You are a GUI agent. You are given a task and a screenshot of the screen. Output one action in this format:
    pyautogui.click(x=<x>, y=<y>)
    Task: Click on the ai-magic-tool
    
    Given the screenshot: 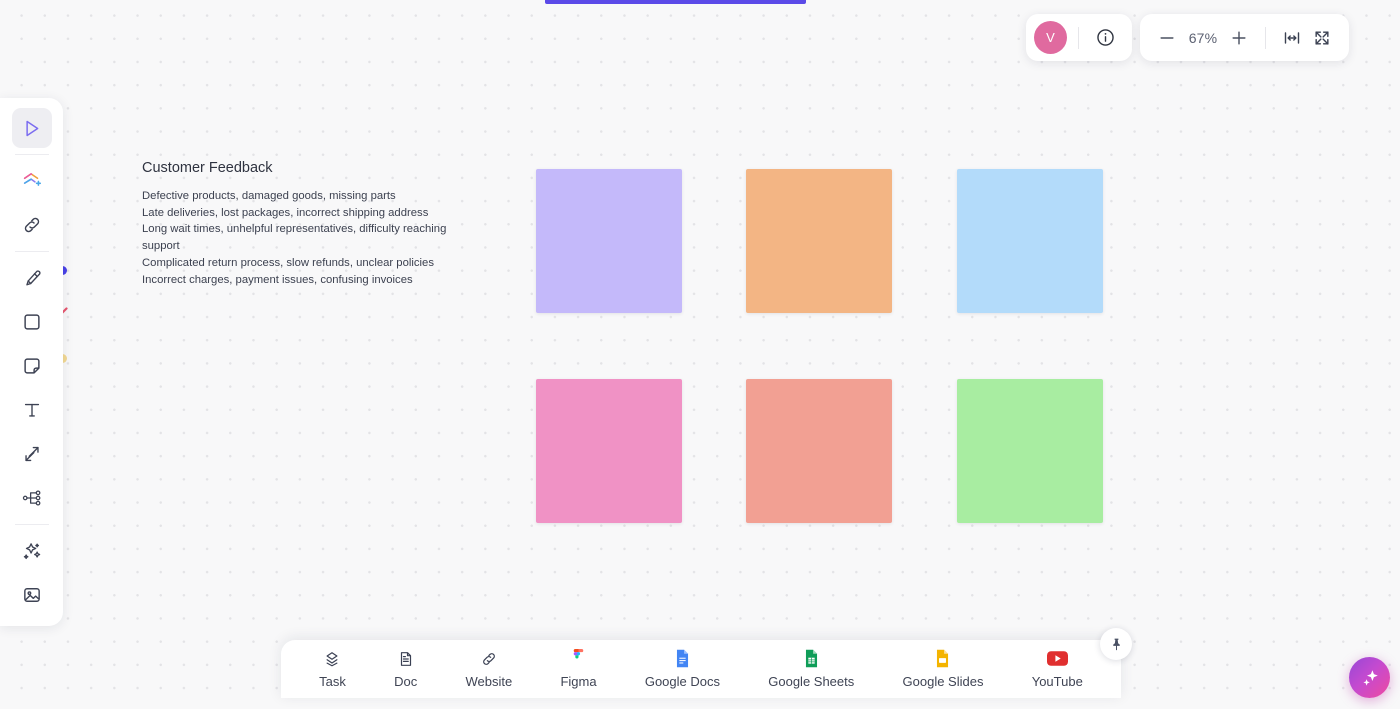 What is the action you would take?
    pyautogui.click(x=32, y=551)
    